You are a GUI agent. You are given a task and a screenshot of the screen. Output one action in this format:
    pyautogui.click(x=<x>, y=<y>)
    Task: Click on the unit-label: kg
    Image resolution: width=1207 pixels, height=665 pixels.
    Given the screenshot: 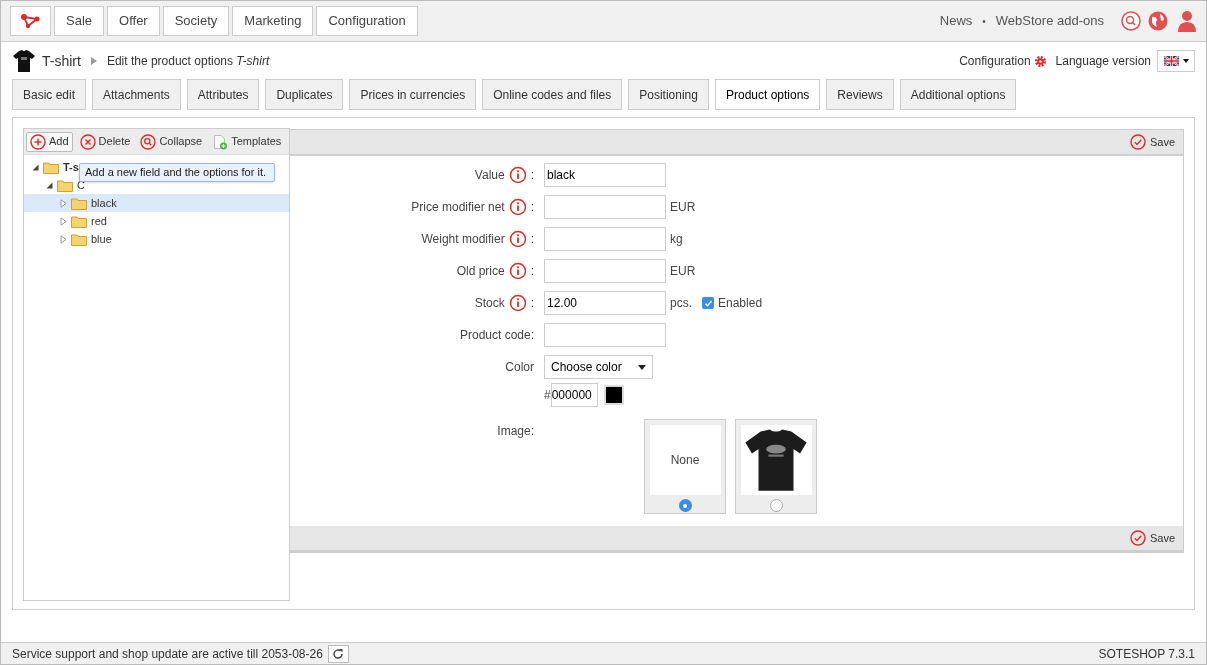 What is the action you would take?
    pyautogui.click(x=676, y=239)
    